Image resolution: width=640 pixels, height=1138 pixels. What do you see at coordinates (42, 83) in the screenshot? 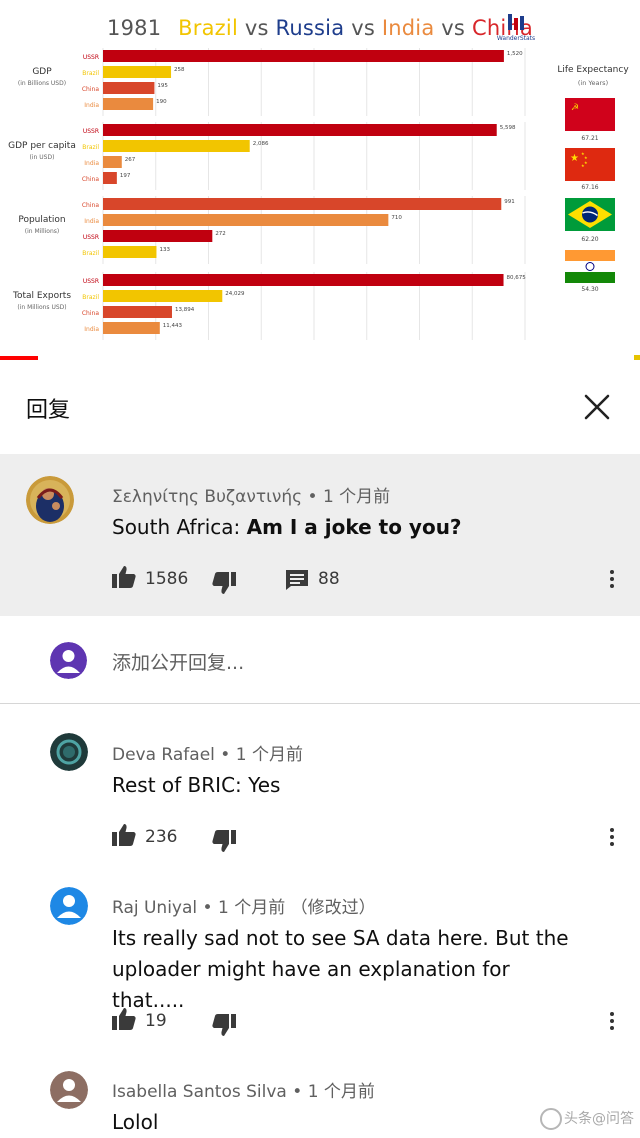
I see `section-unit: (in Billions USD)` at bounding box center [42, 83].